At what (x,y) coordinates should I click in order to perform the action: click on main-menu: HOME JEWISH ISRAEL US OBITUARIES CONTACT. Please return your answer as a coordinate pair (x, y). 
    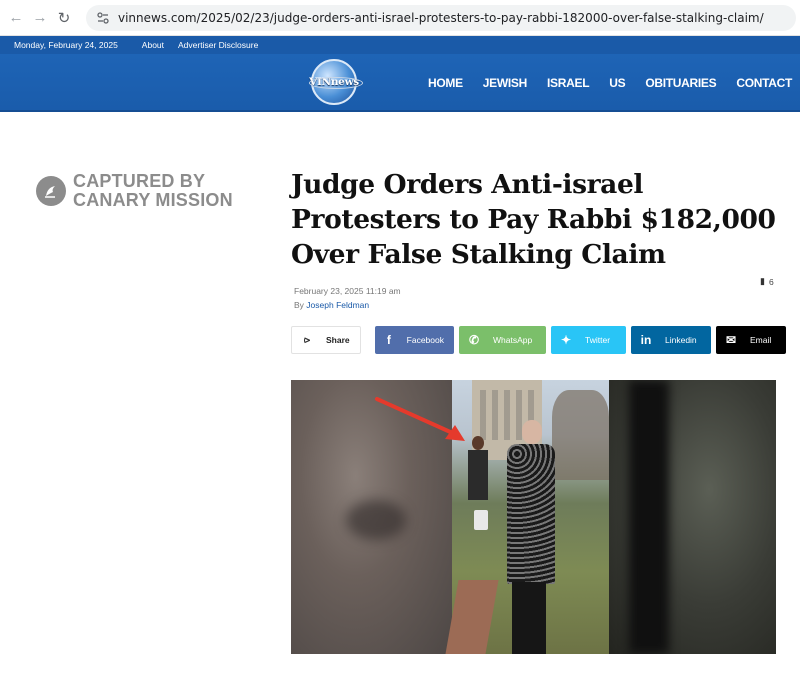
    Looking at the image, I should click on (600, 83).